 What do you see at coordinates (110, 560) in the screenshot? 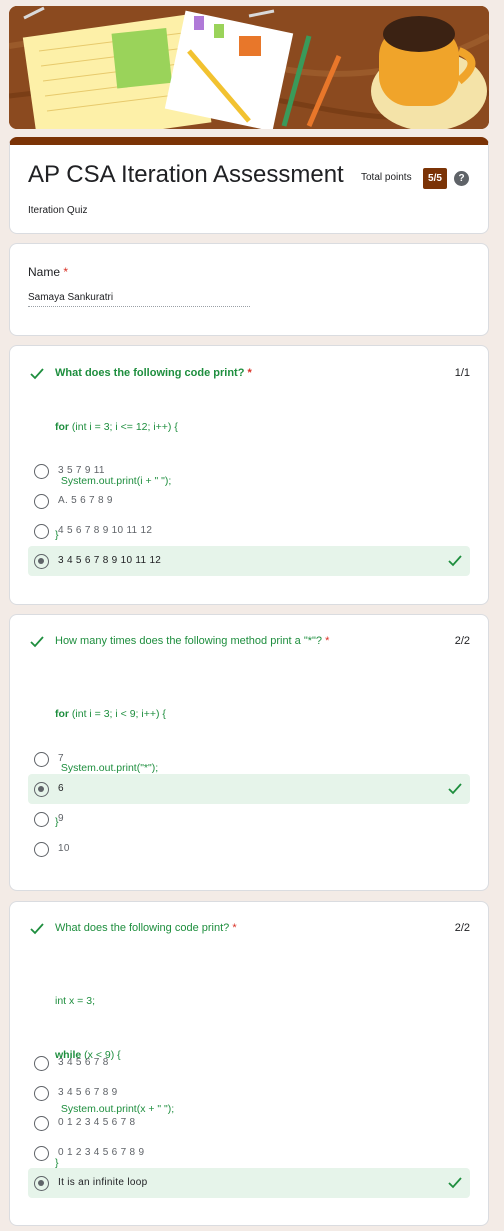
I see `option-label: 3 4 5 6 7 8 9 10 11 12` at bounding box center [110, 560].